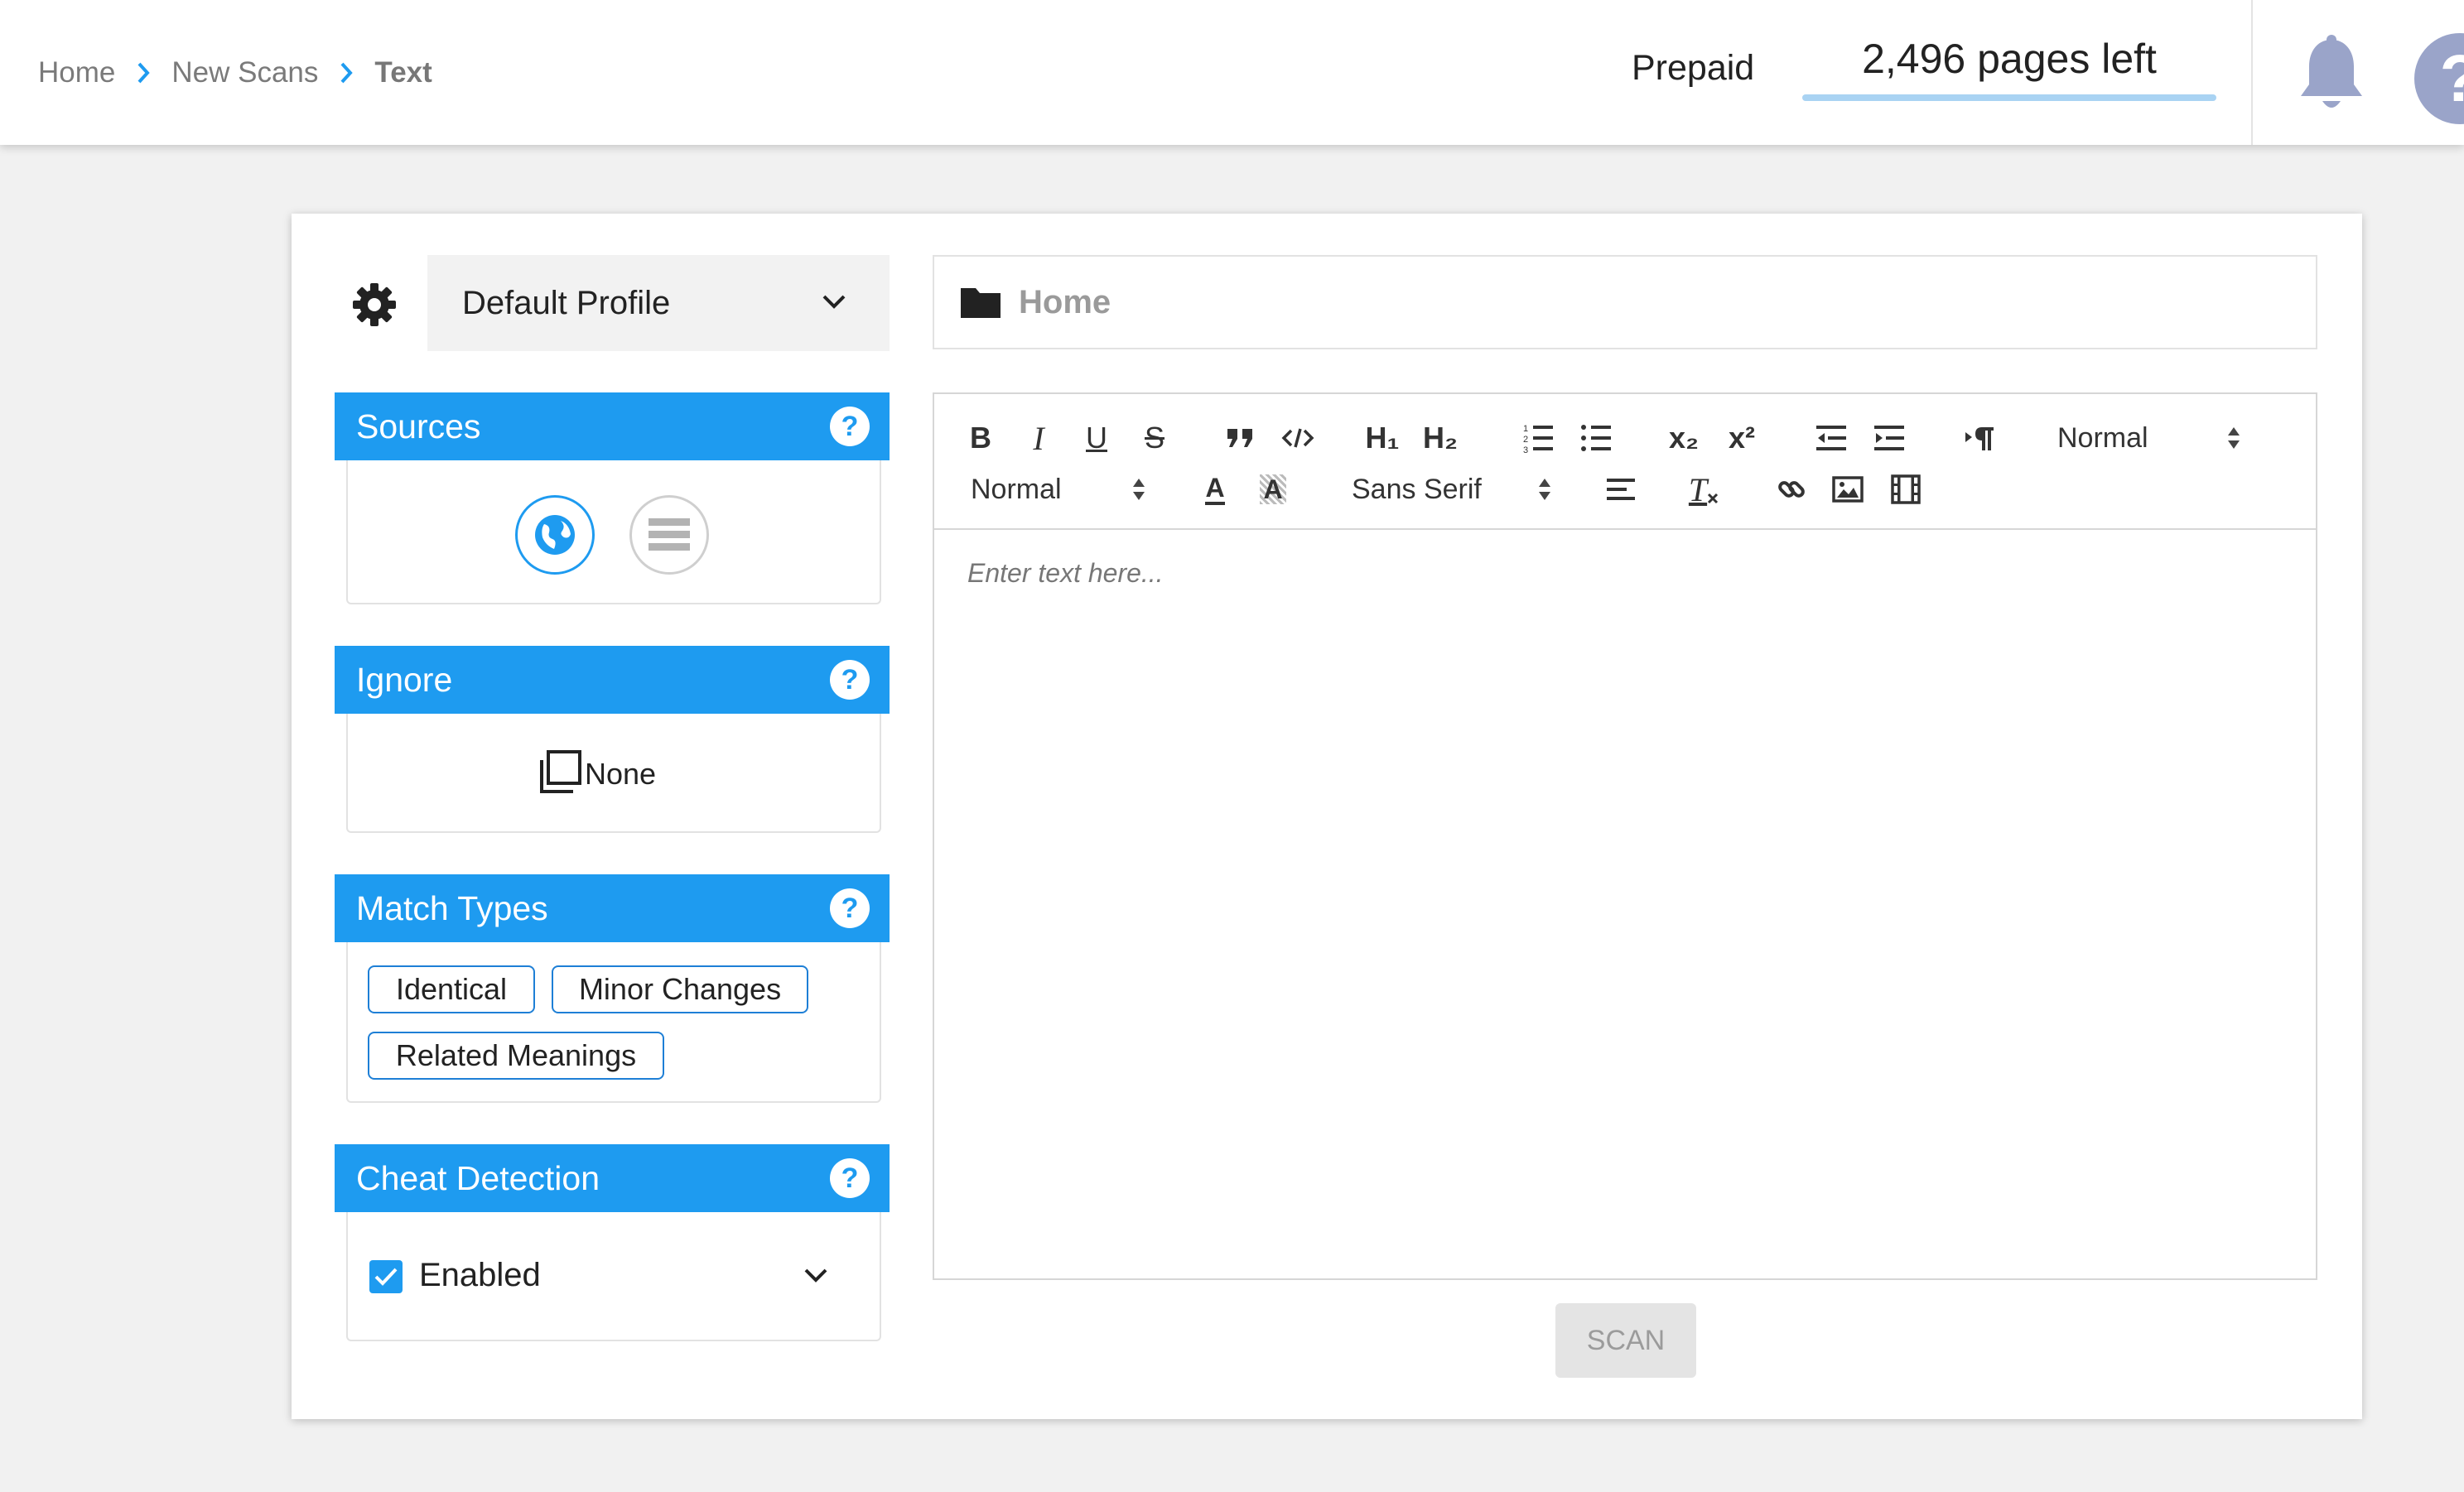  What do you see at coordinates (403, 72) in the screenshot?
I see `breadcrumb-current: Text` at bounding box center [403, 72].